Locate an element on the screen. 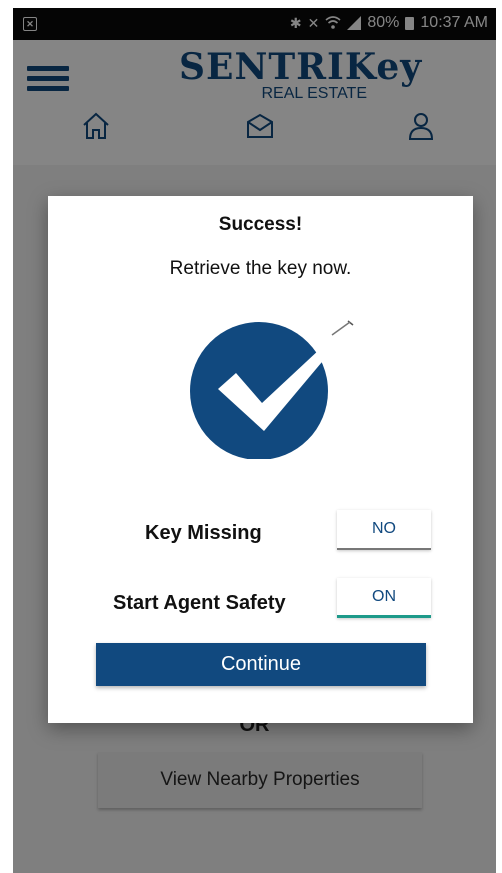 Image resolution: width=502 pixels, height=873 pixels. dialog-message: Retrieve the key now. is located at coordinates (260, 268).